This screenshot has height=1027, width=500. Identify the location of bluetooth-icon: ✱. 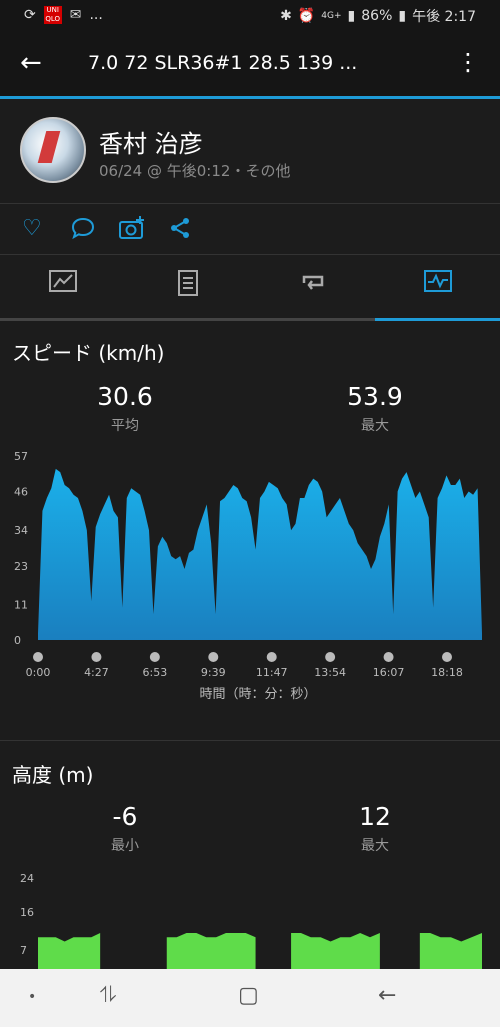
(286, 16).